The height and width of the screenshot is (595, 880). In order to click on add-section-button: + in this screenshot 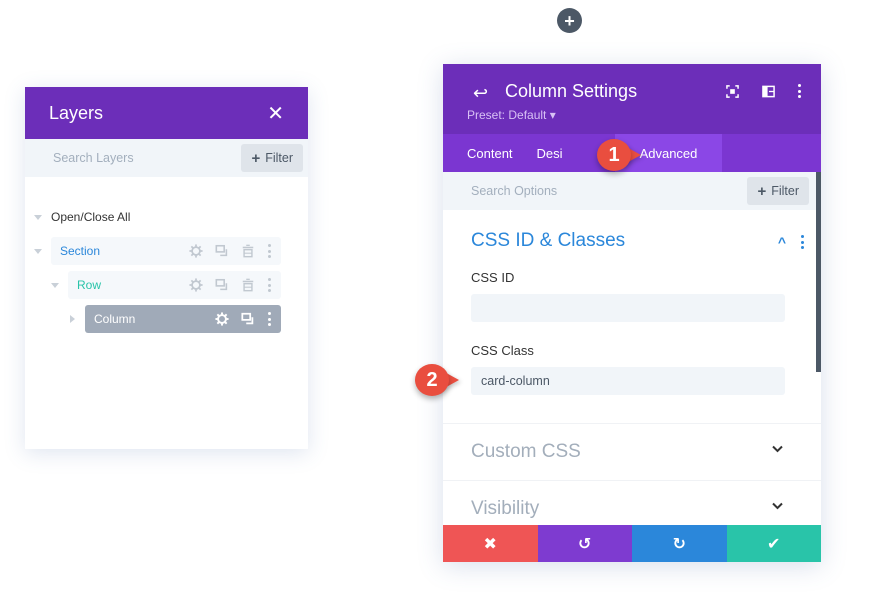, I will do `click(569, 20)`.